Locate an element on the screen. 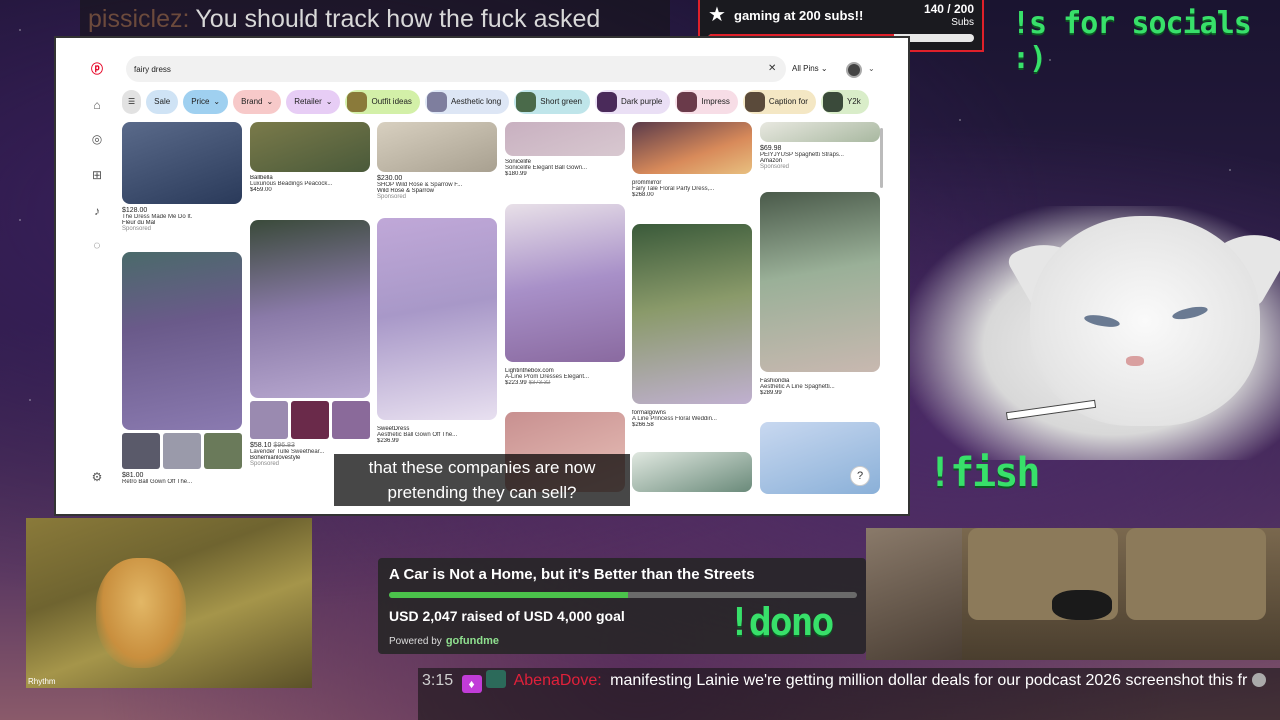 The height and width of the screenshot is (720, 1280). home-icon: ⌂ is located at coordinates (97, 105).